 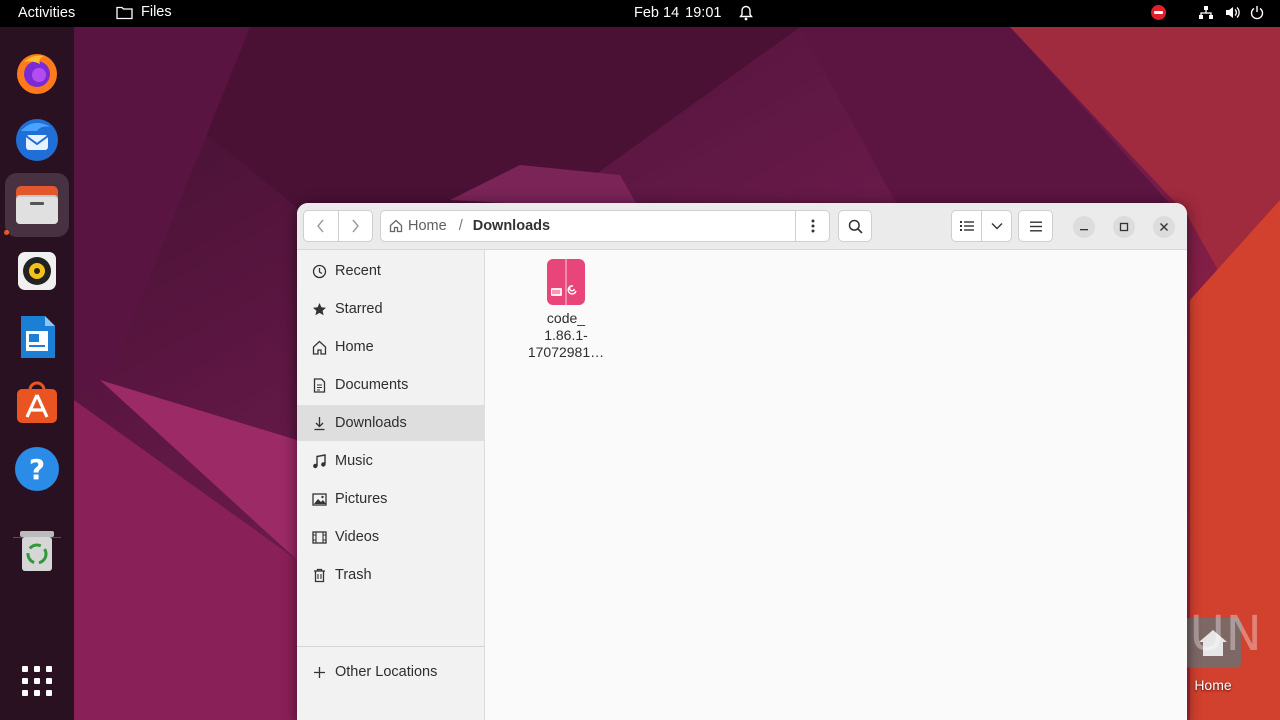 I want to click on firefox-icon, so click(x=37, y=74).